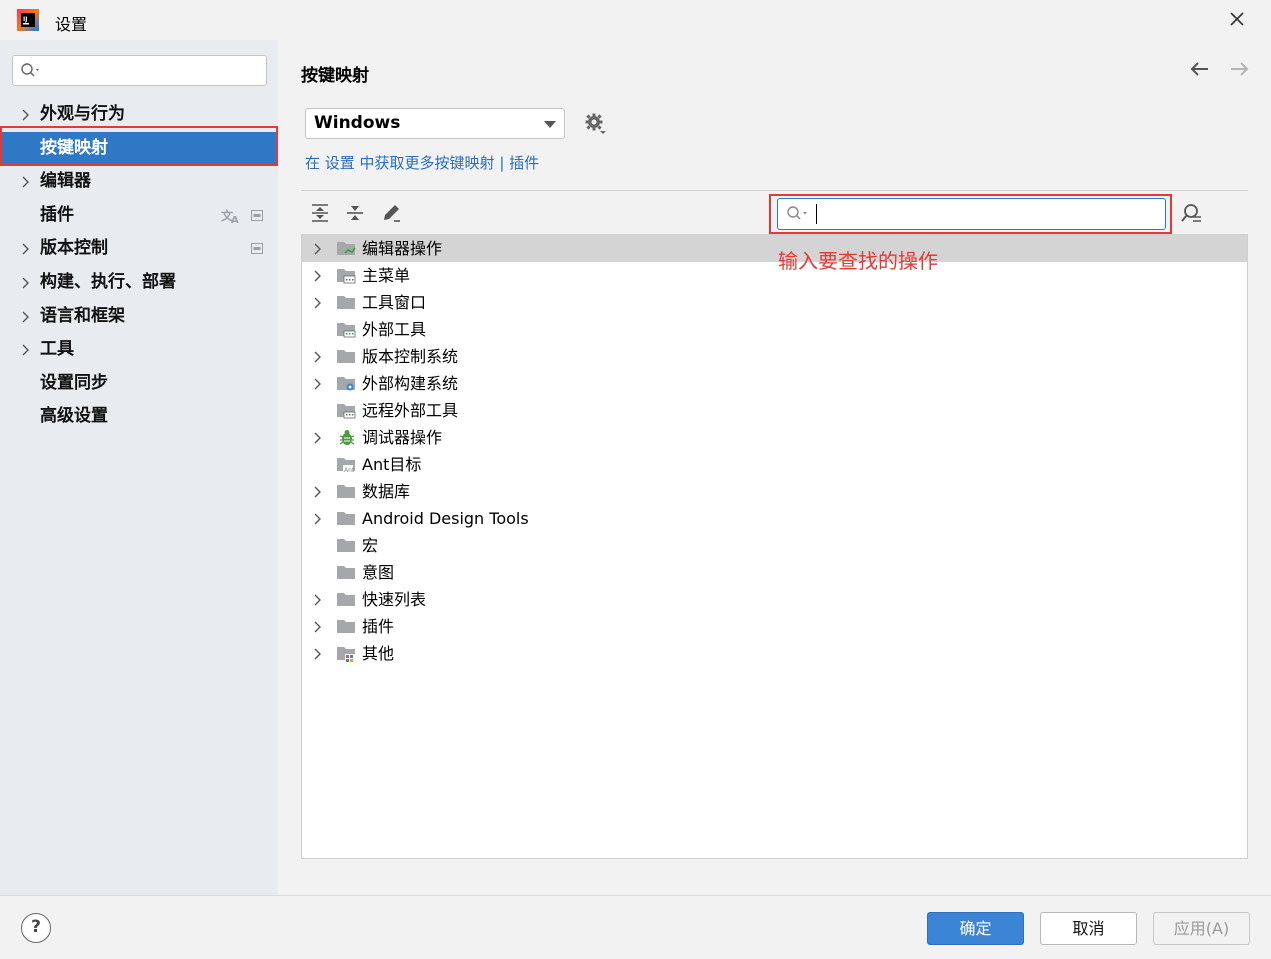 This screenshot has width=1271, height=959. Describe the element at coordinates (774, 626) in the screenshot. I see `tree-row: 插件` at that location.